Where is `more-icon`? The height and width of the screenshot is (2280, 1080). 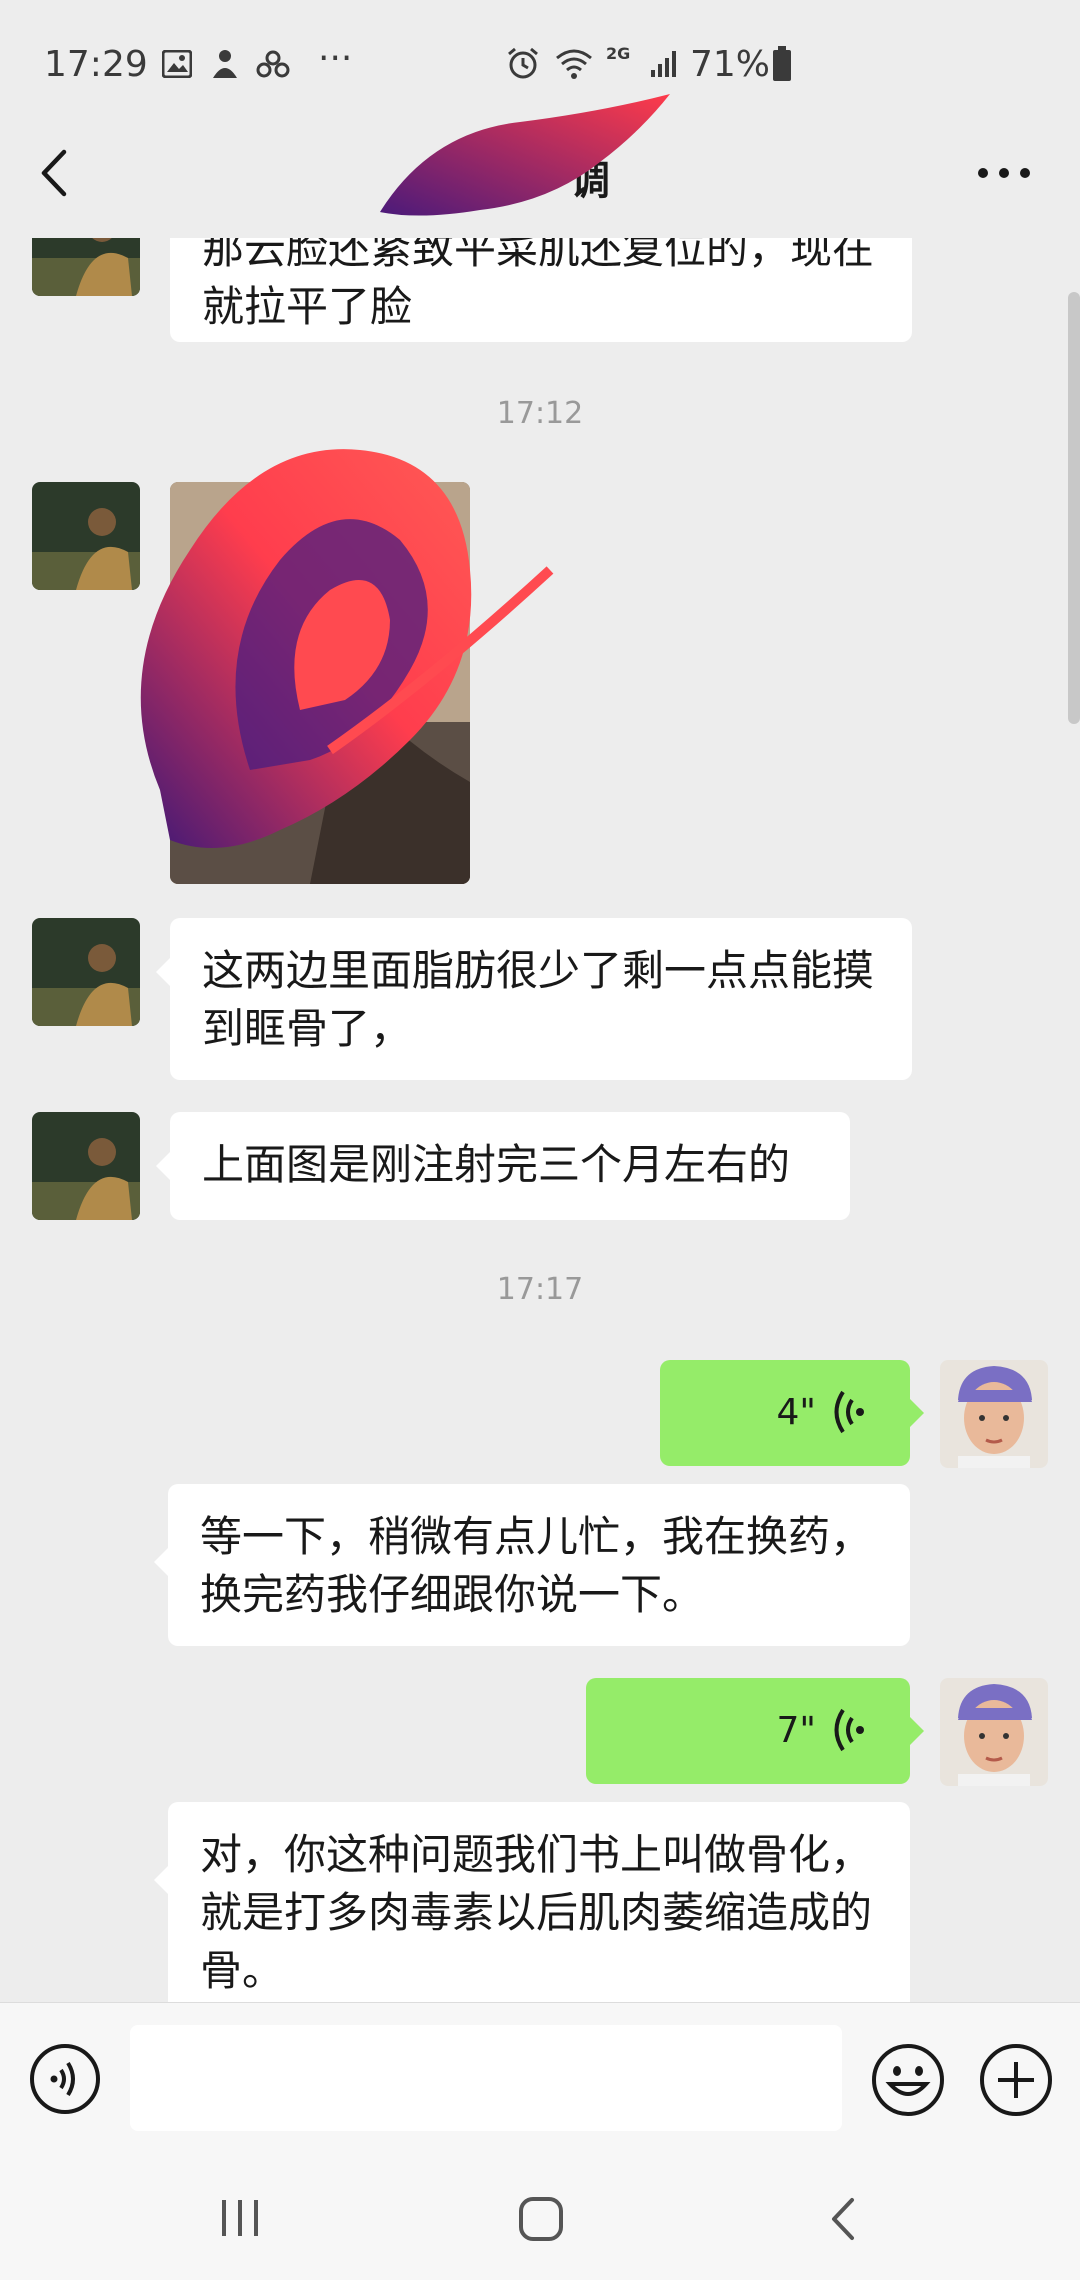 more-icon is located at coordinates (1004, 173).